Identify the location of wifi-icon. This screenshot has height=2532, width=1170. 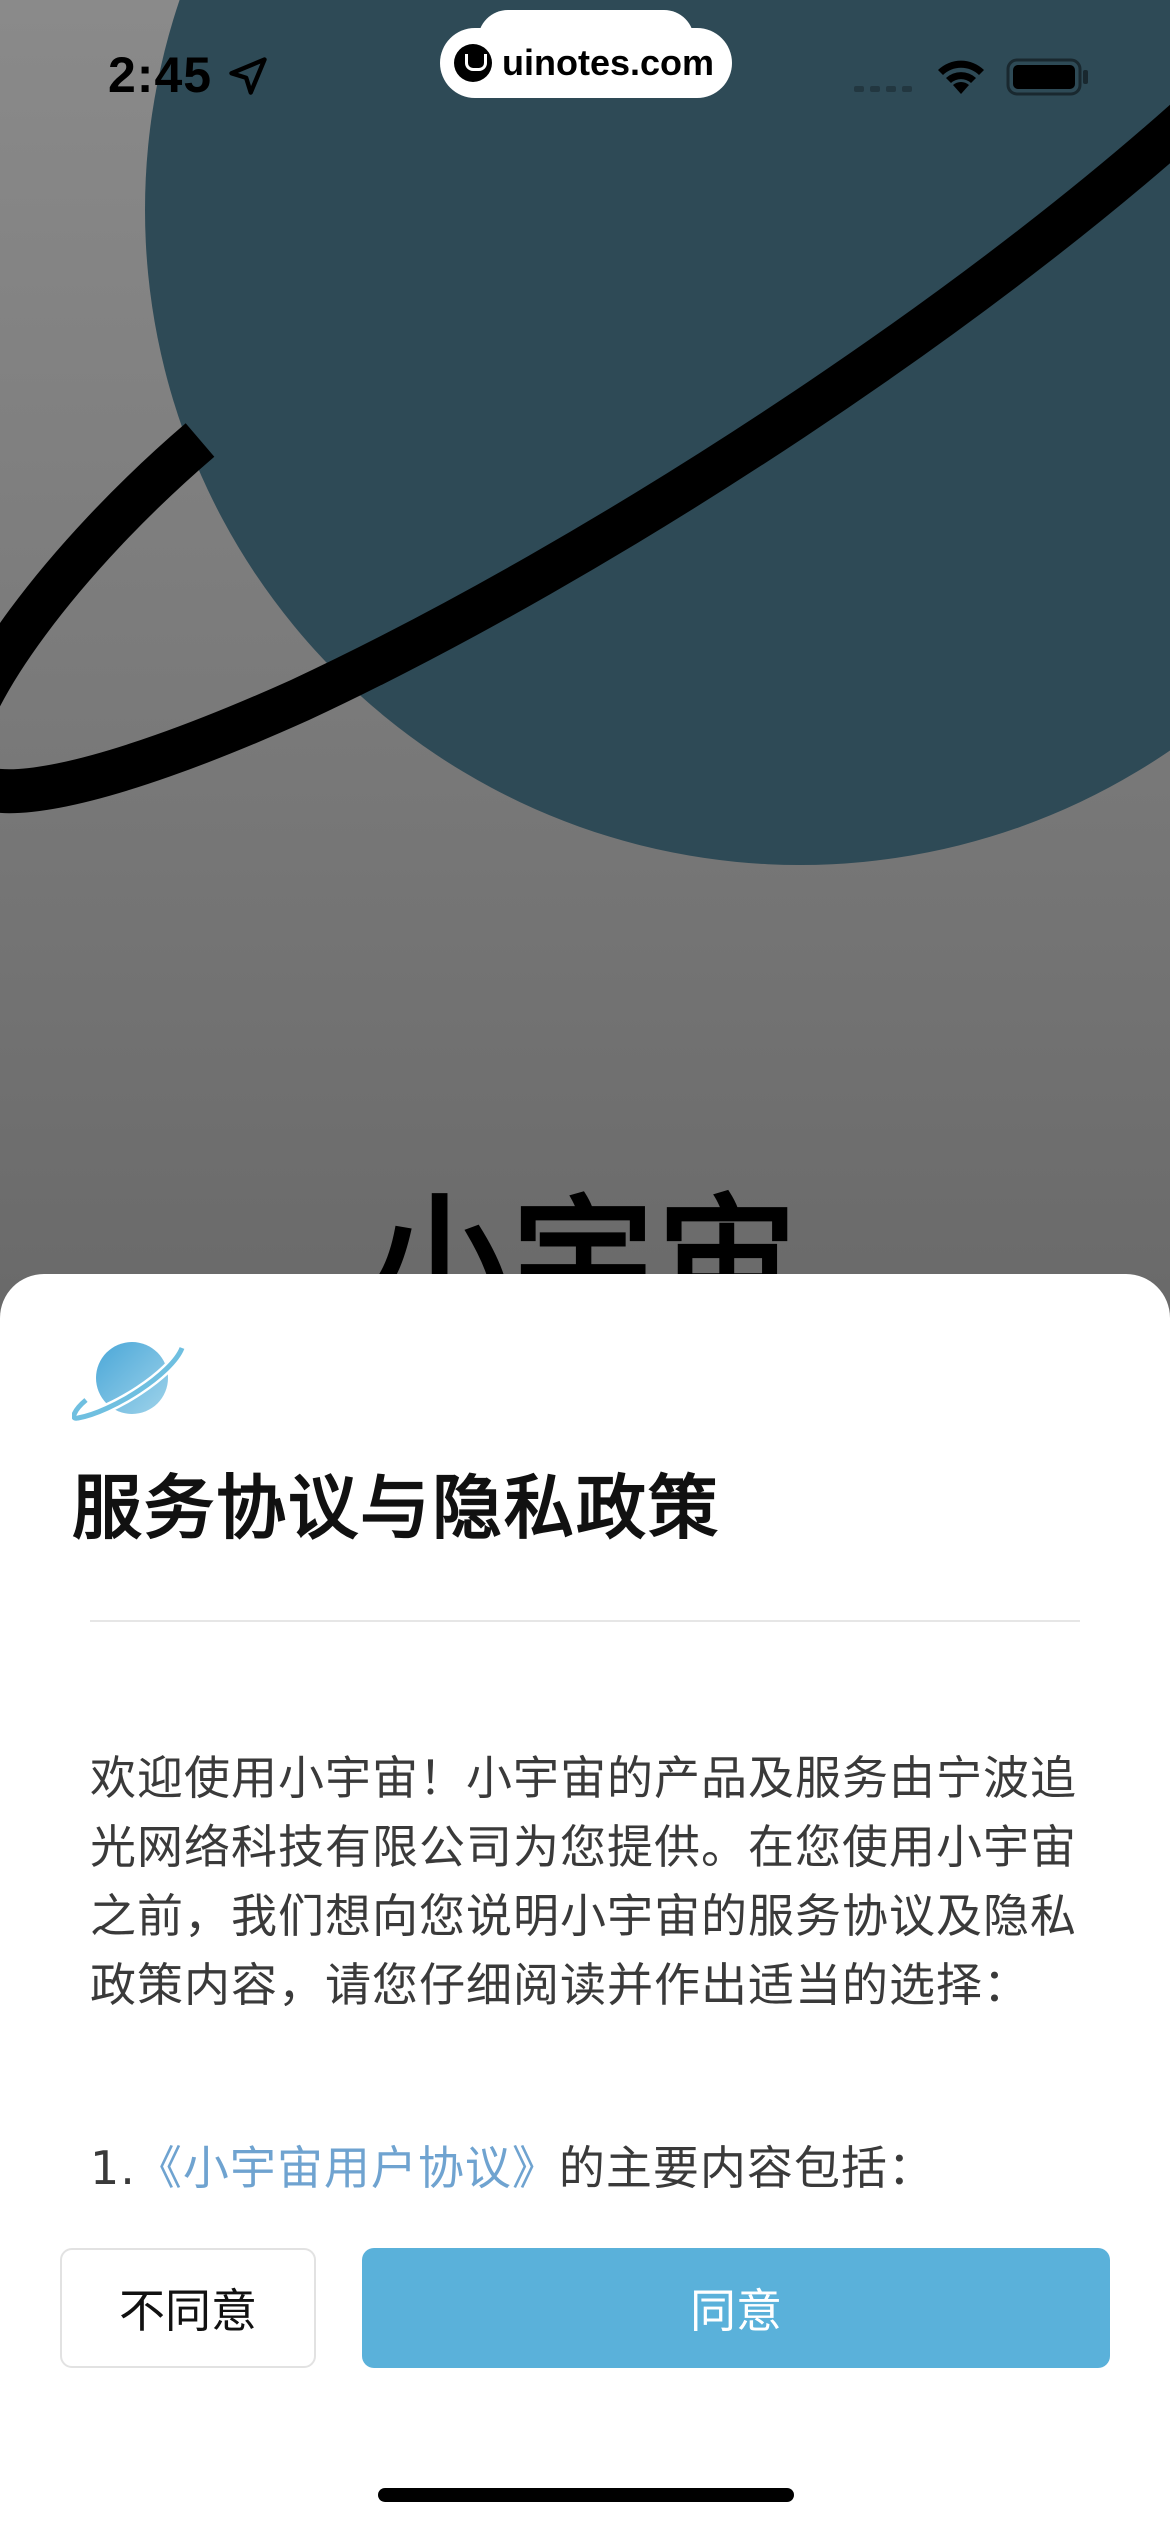
(961, 77).